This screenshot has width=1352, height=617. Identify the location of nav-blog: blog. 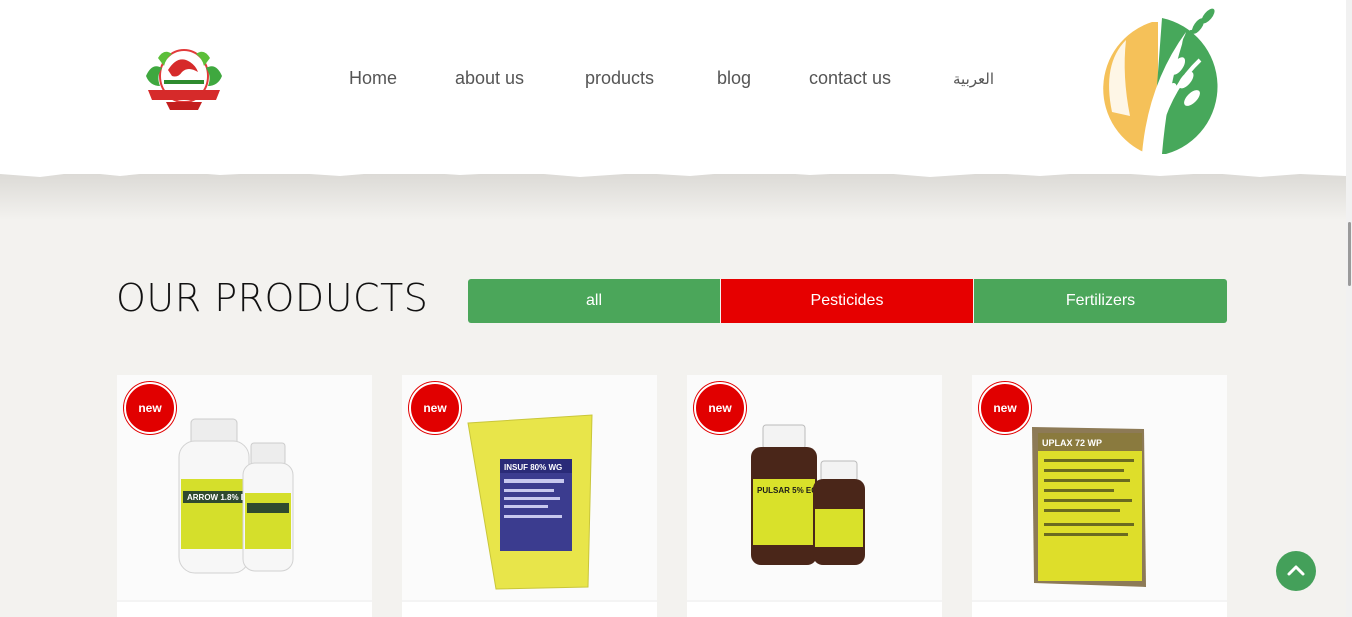
(734, 81).